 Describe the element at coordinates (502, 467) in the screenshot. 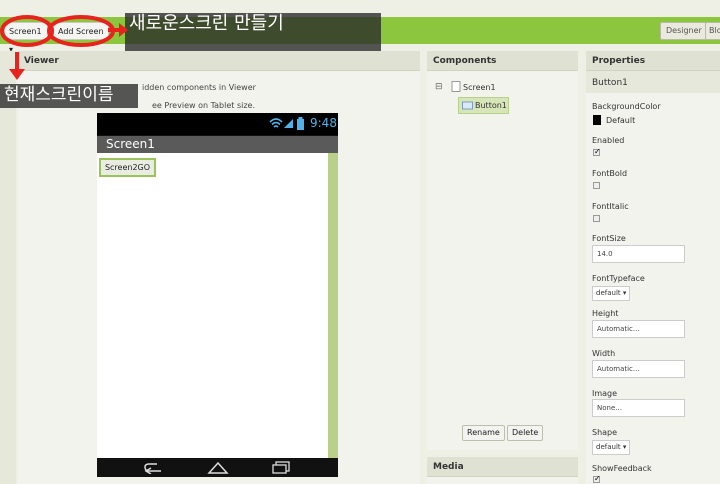

I see `media-header: Media` at that location.